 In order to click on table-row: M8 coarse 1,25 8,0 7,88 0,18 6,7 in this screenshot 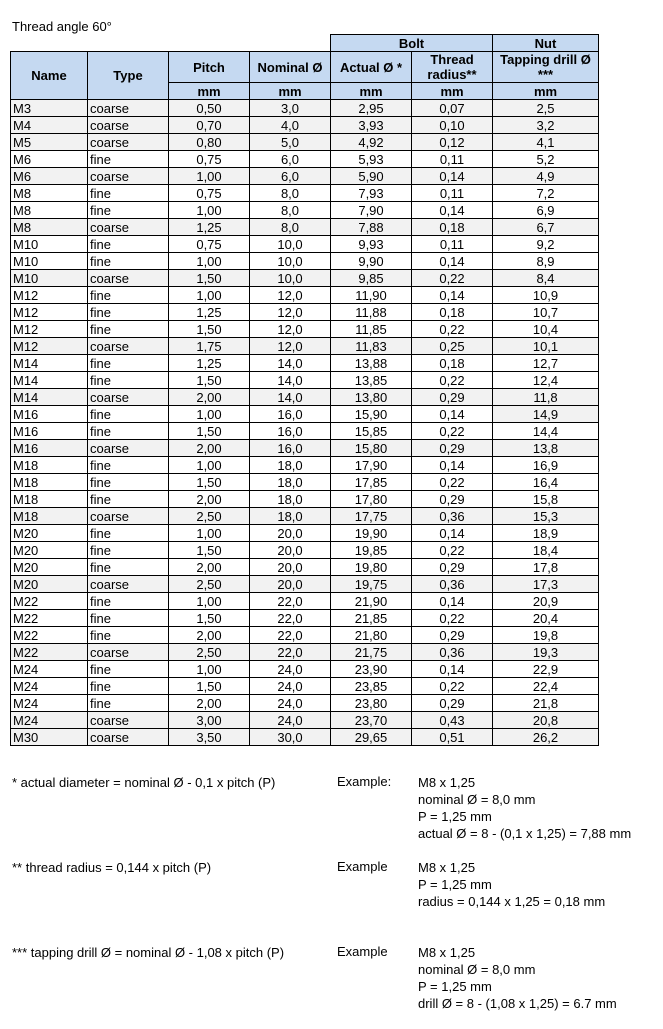, I will do `click(304, 227)`.